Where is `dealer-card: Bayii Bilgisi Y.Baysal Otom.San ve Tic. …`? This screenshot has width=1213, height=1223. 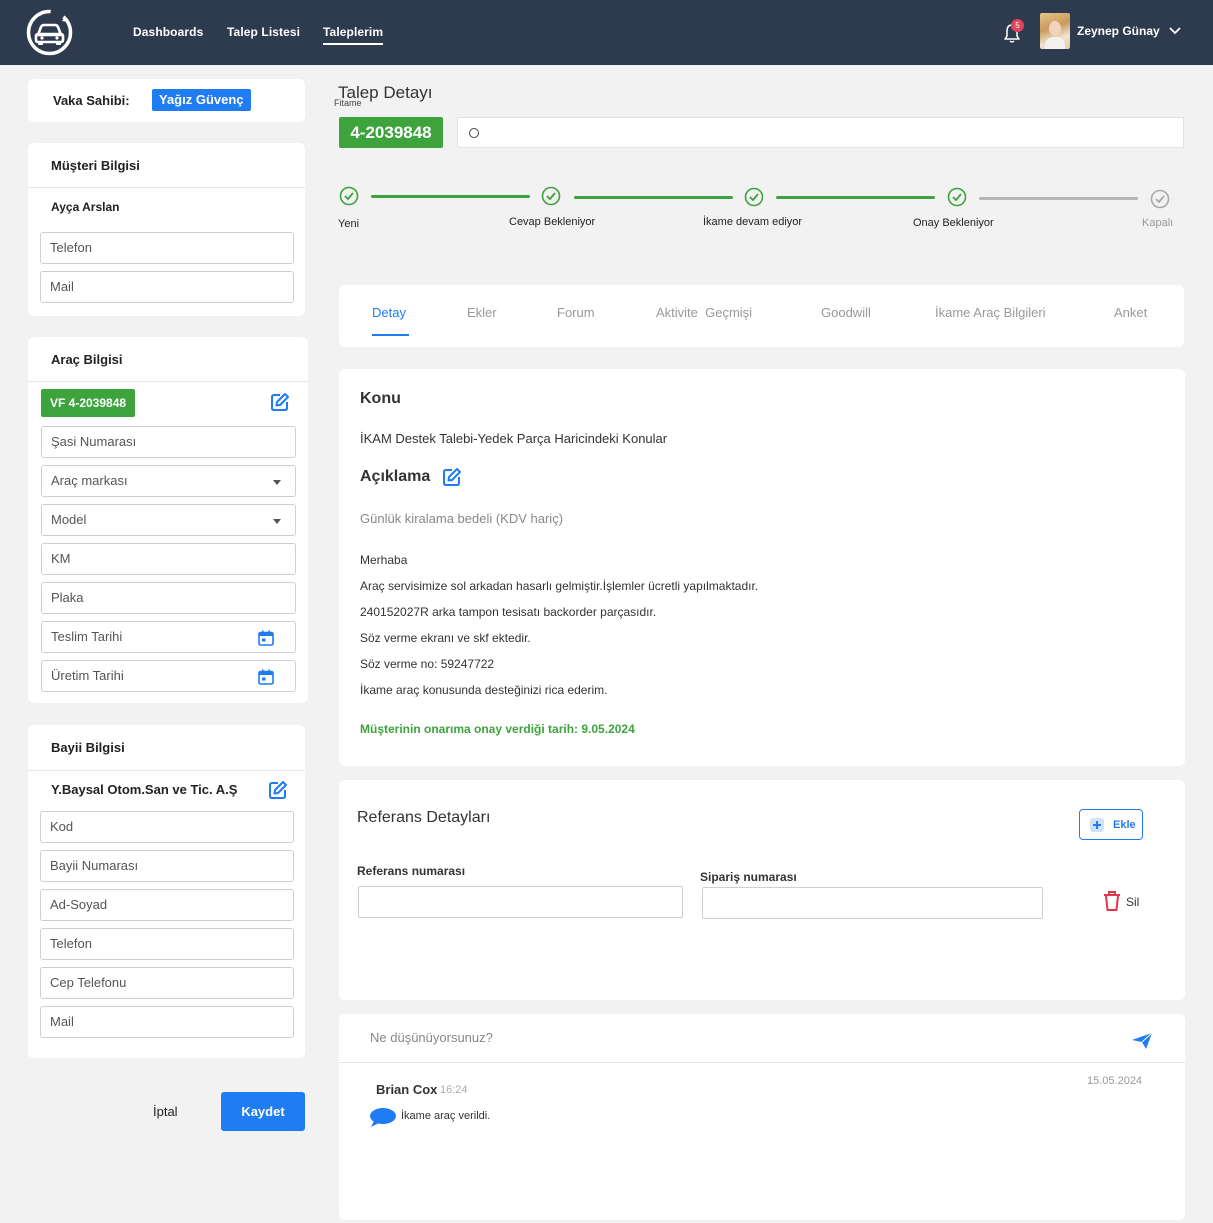
dealer-card: Bayii Bilgisi Y.Baysal Otom.San ve Tic. … is located at coordinates (166, 891).